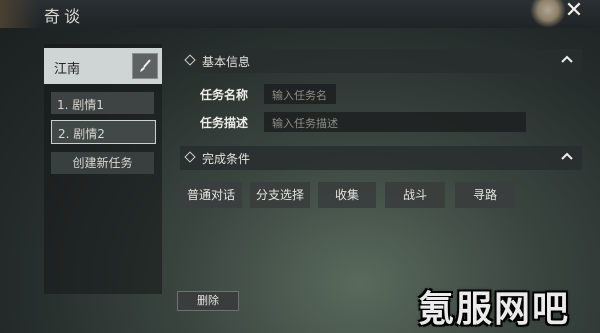 The width and height of the screenshot is (600, 333). I want to click on close-icon: ✕, so click(574, 11).